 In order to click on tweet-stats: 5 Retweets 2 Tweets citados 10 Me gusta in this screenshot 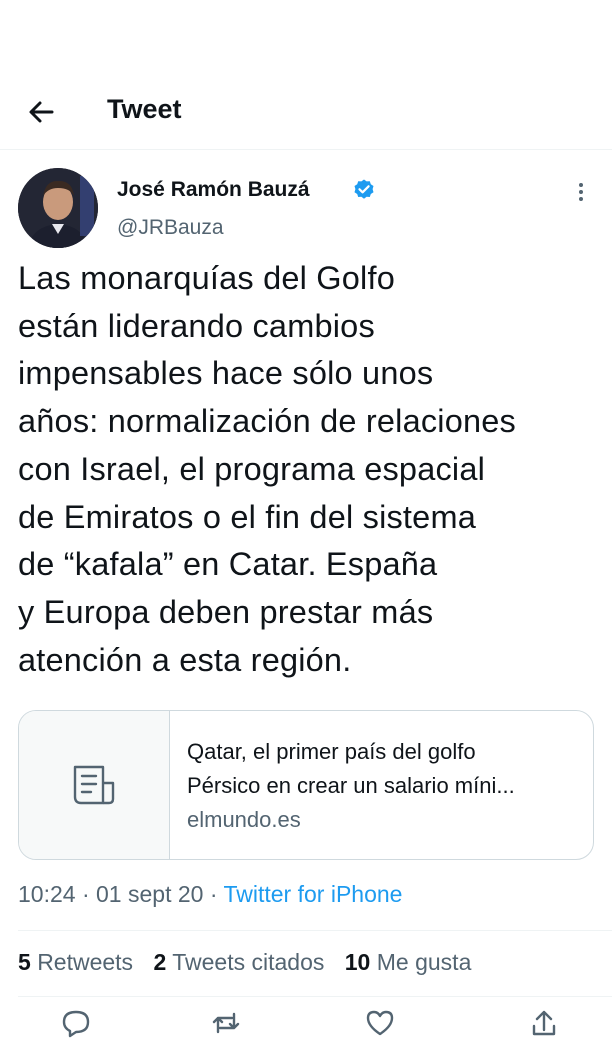, I will do `click(251, 962)`.